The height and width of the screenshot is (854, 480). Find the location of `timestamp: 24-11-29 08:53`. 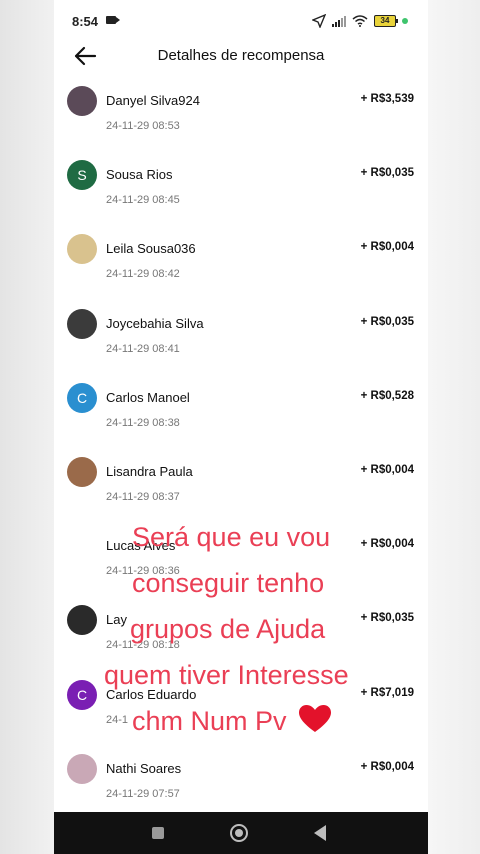

timestamp: 24-11-29 08:53 is located at coordinates (143, 126).